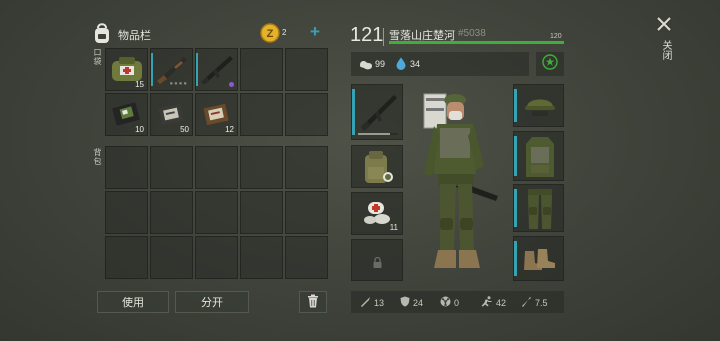 The image size is (720, 341). Describe the element at coordinates (139, 129) in the screenshot. I see `pocket-slot-count: 10` at that location.